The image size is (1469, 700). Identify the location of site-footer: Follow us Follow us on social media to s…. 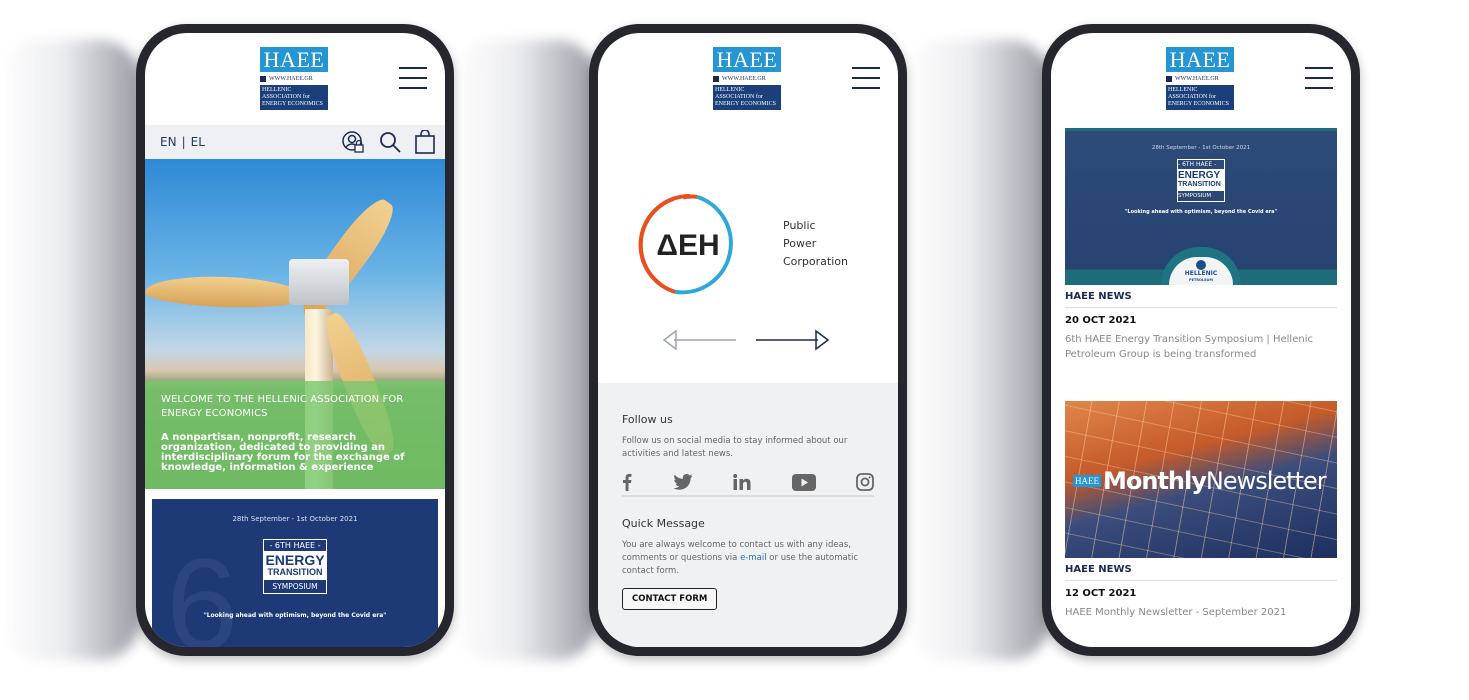
(748, 515).